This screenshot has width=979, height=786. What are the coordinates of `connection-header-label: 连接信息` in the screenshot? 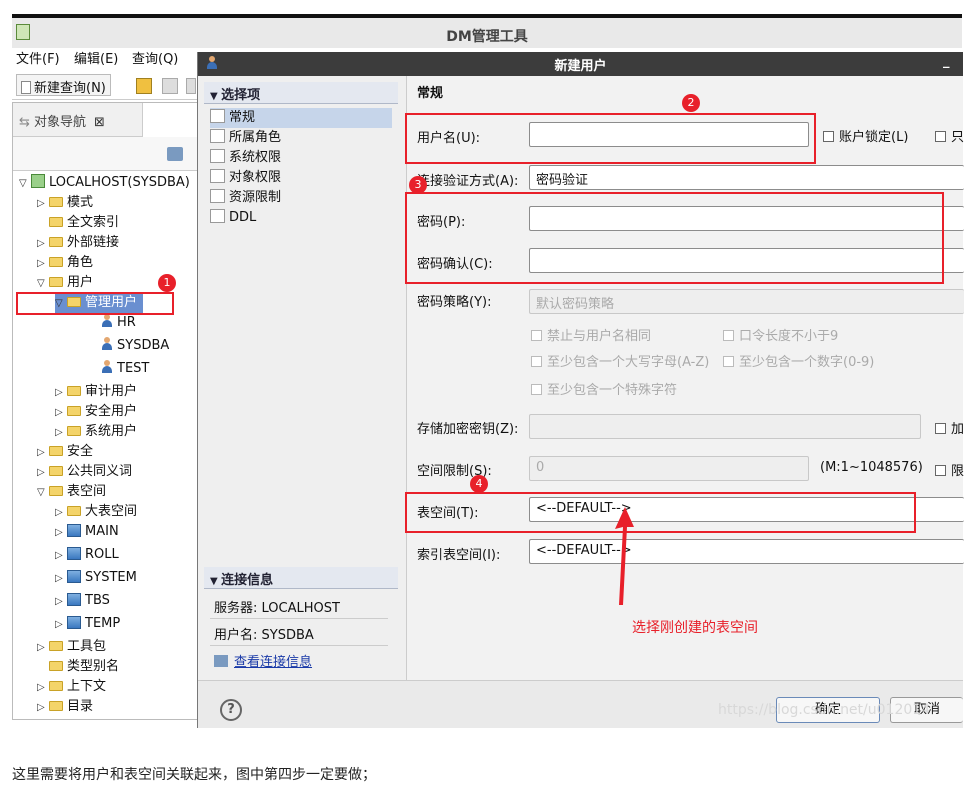 It's located at (247, 580).